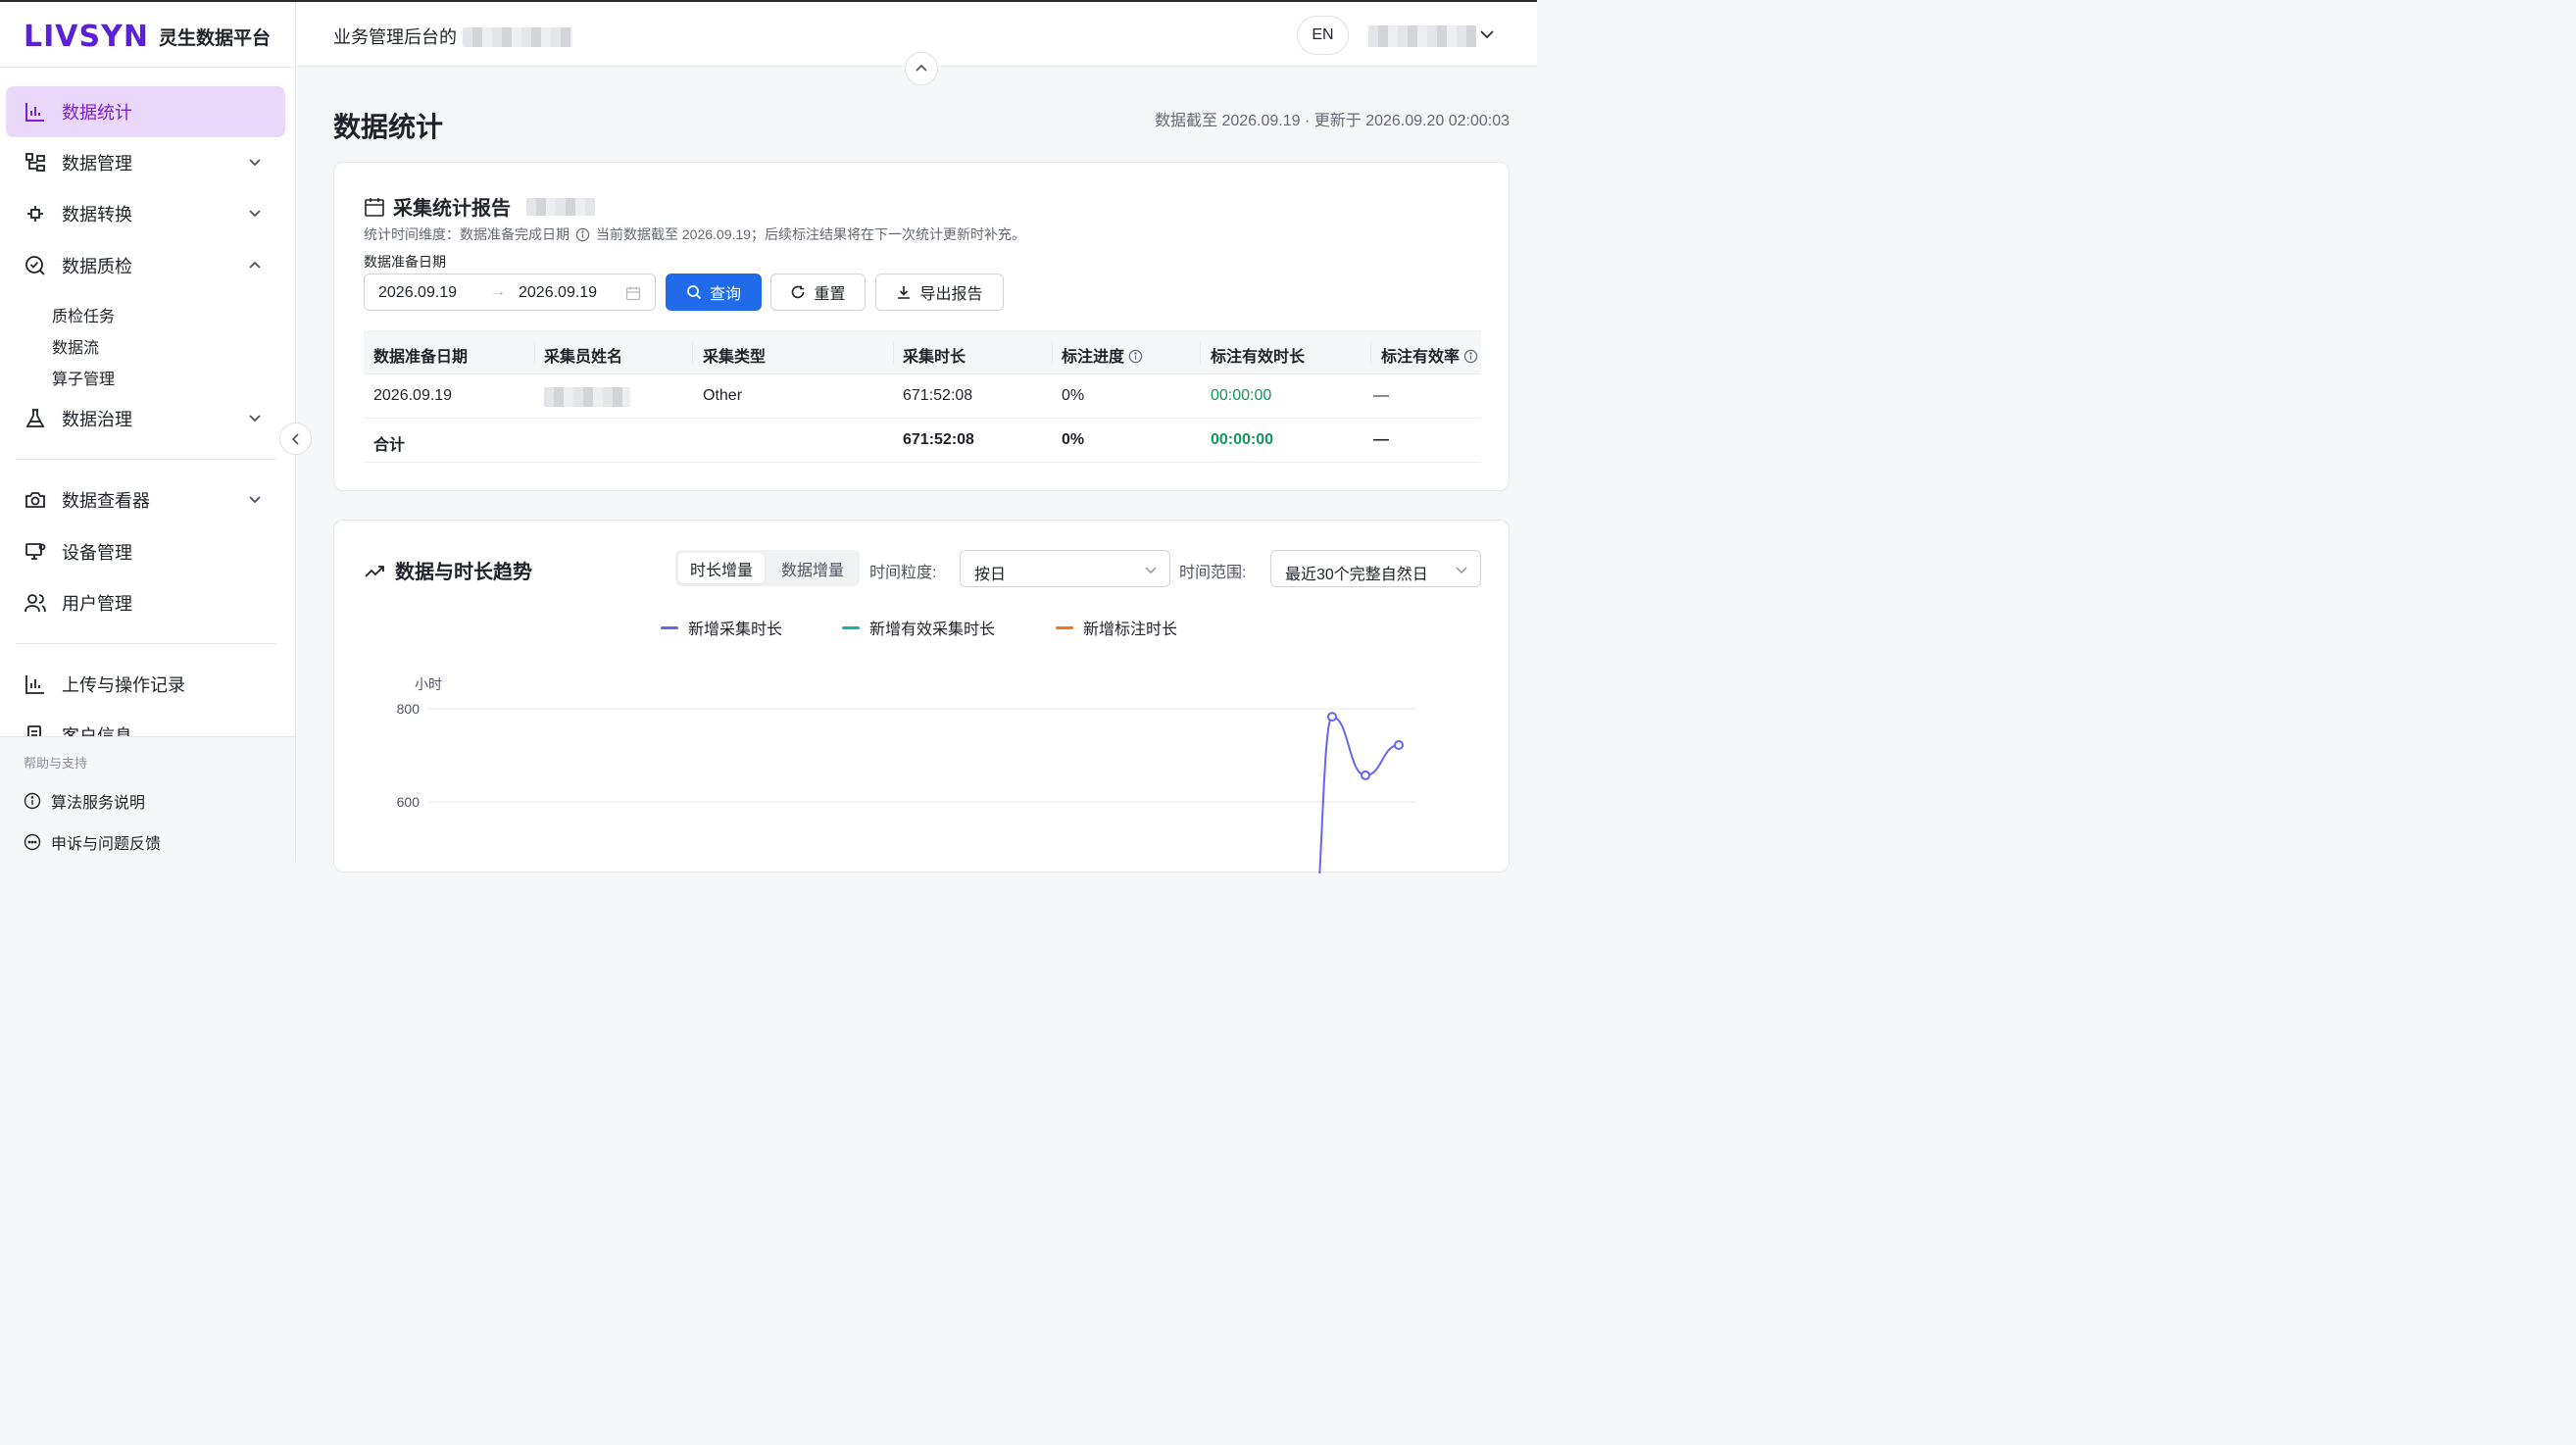 The width and height of the screenshot is (2576, 1445). What do you see at coordinates (938, 440) in the screenshot?
I see `cell-total-duration: 671:52:08` at bounding box center [938, 440].